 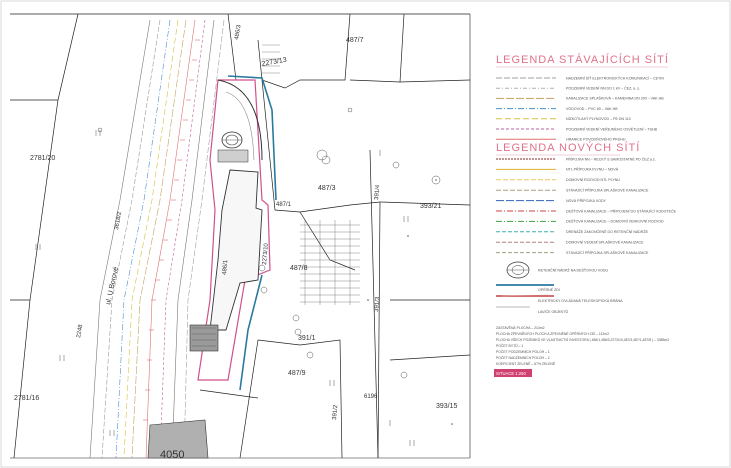 I want to click on note-line: POČET NADZEMNÍCH POLOH – 2, so click(x=523, y=357).